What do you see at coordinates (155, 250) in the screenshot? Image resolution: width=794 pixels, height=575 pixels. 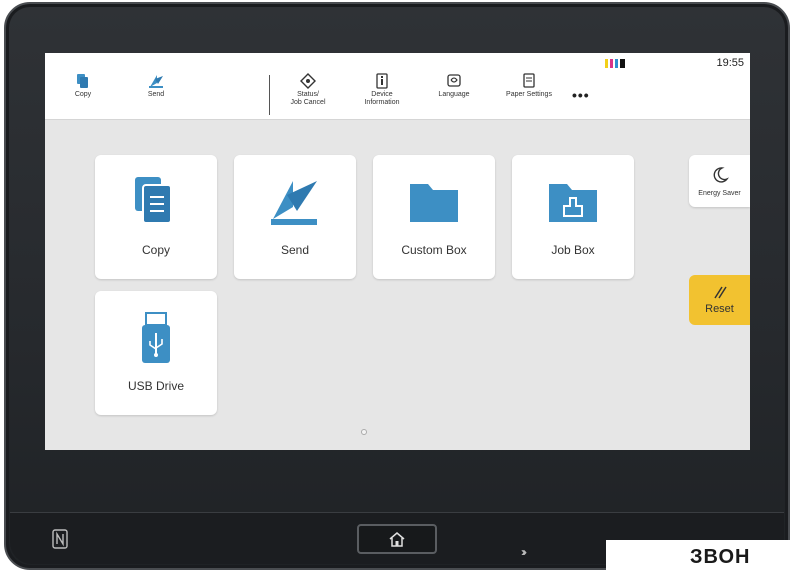 I see `copy-tile-label: Copy` at bounding box center [155, 250].